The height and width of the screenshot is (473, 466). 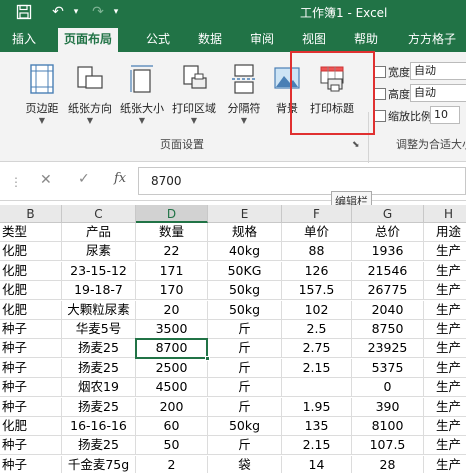 I want to click on tab-view: 视图, so click(x=314, y=41).